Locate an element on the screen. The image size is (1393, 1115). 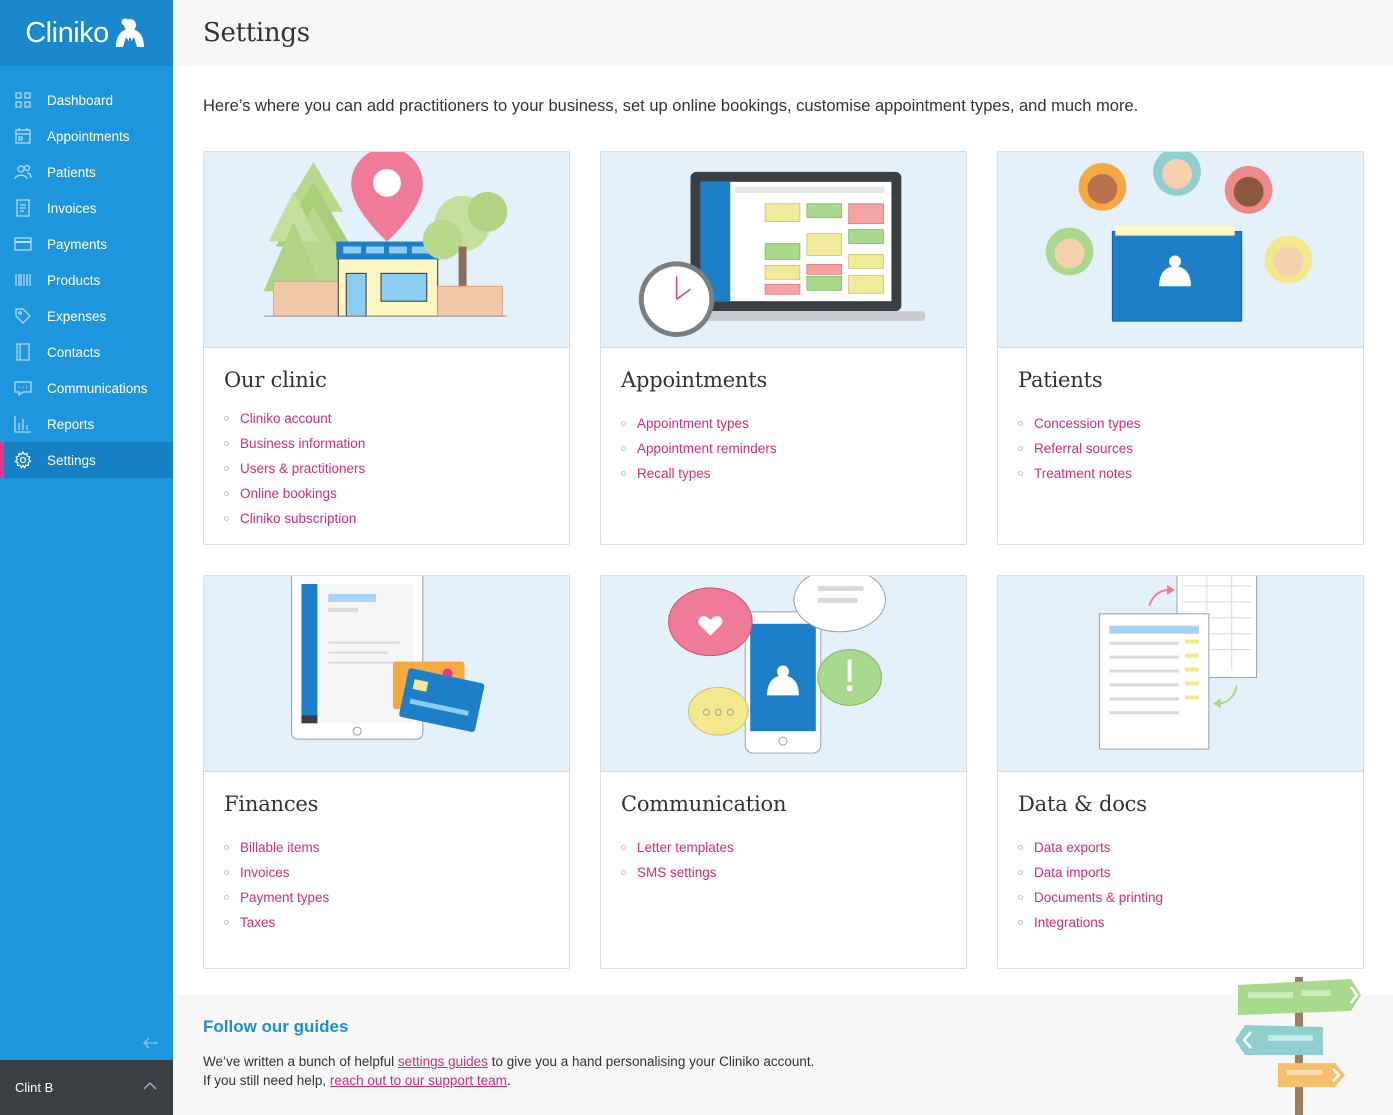
data-docs-illustration is located at coordinates (1180, 674).